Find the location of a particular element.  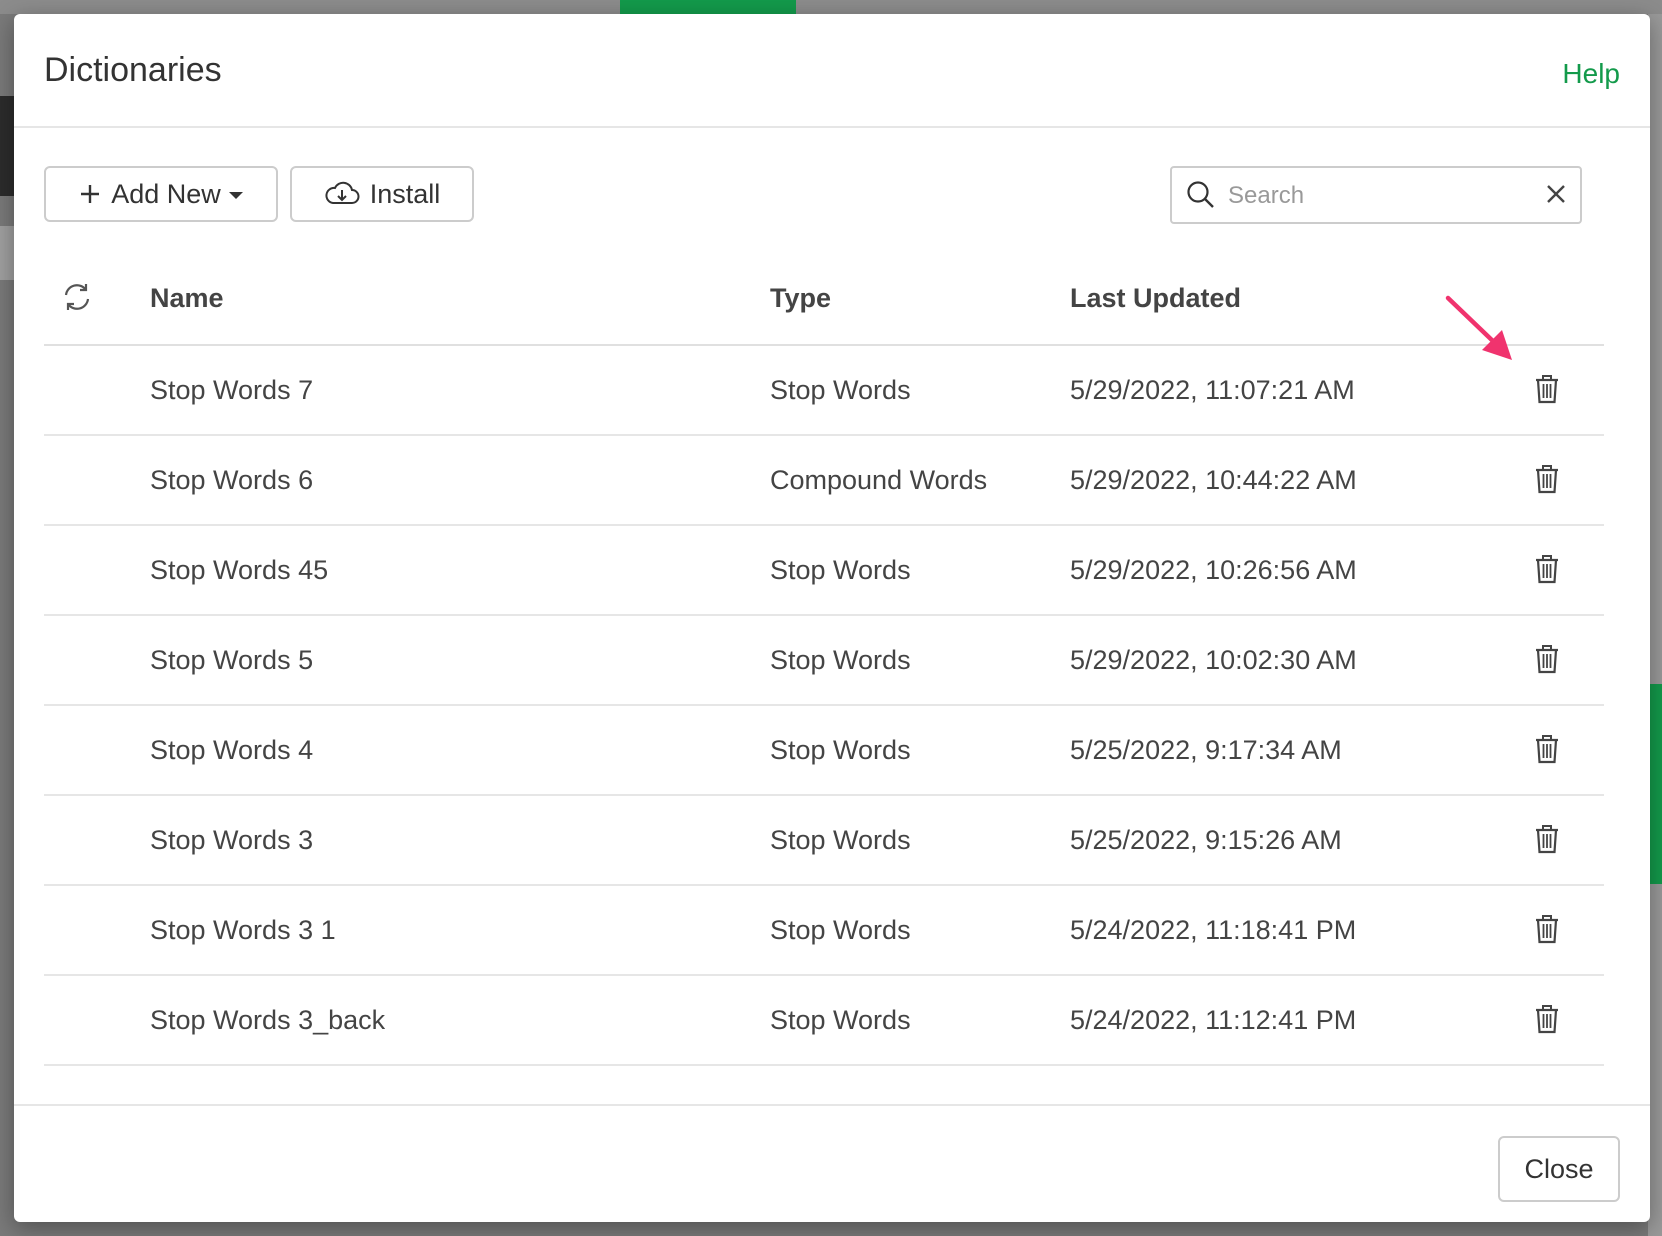

background-right-highlight is located at coordinates (1655, 784).